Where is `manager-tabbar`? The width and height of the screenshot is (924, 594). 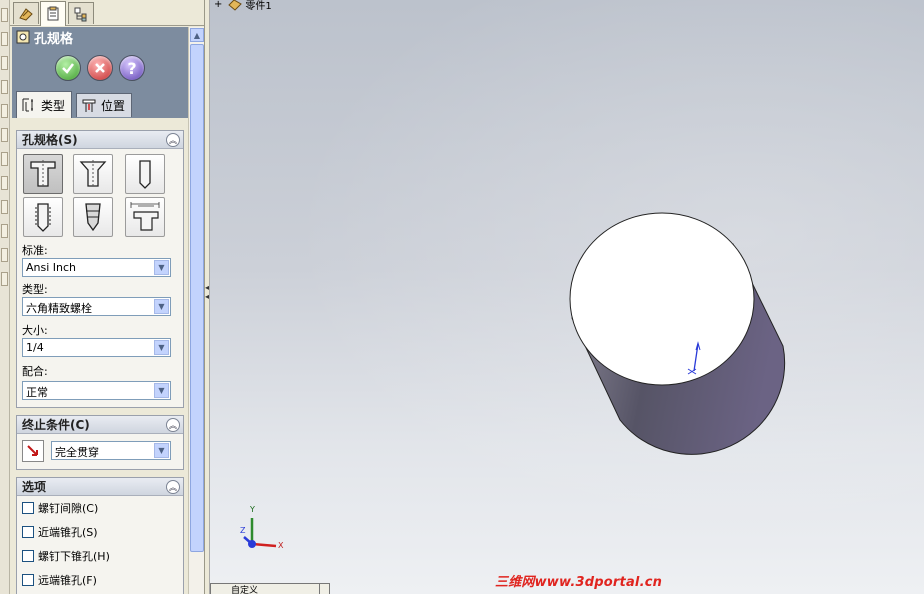
manager-tabbar is located at coordinates (107, 13).